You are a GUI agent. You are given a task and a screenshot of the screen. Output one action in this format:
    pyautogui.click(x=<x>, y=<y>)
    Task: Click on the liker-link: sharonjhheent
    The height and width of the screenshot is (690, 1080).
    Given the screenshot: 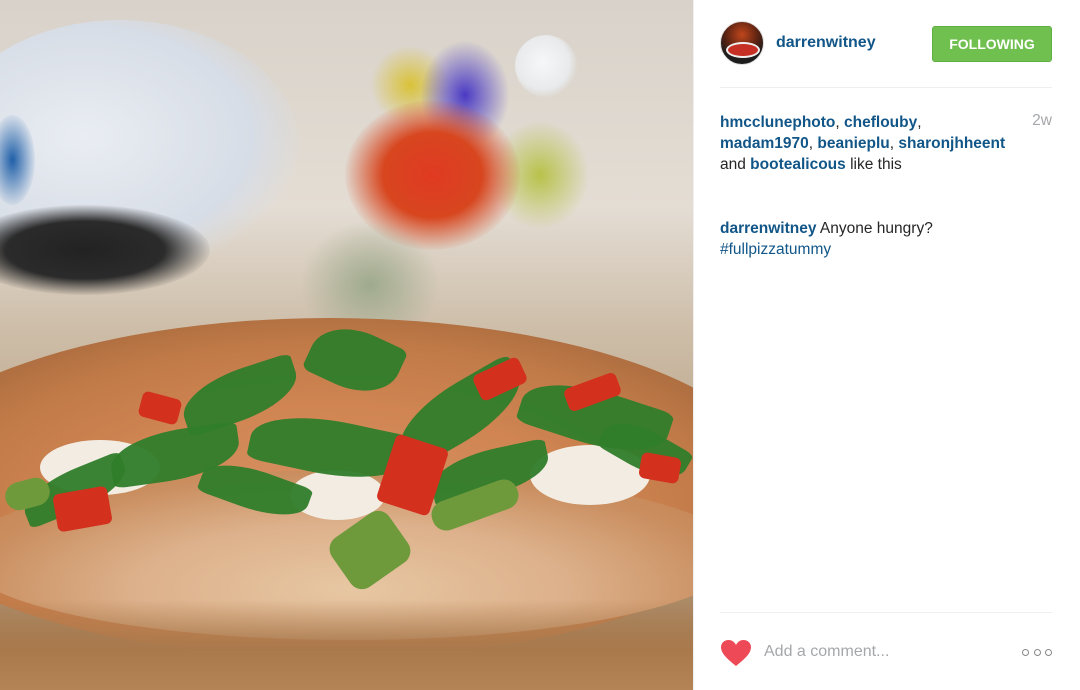 What is the action you would take?
    pyautogui.click(x=951, y=143)
    